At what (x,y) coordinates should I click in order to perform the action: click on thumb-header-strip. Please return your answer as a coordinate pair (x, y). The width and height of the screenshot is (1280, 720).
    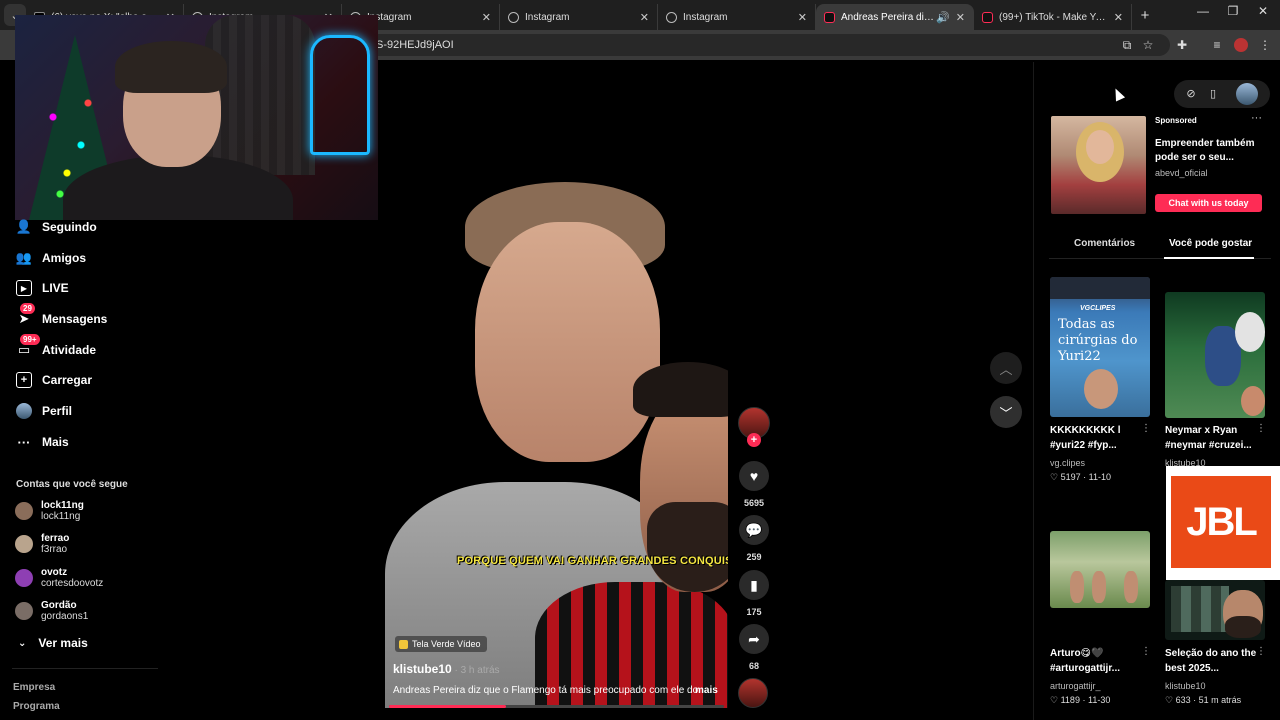
    Looking at the image, I should click on (1100, 288).